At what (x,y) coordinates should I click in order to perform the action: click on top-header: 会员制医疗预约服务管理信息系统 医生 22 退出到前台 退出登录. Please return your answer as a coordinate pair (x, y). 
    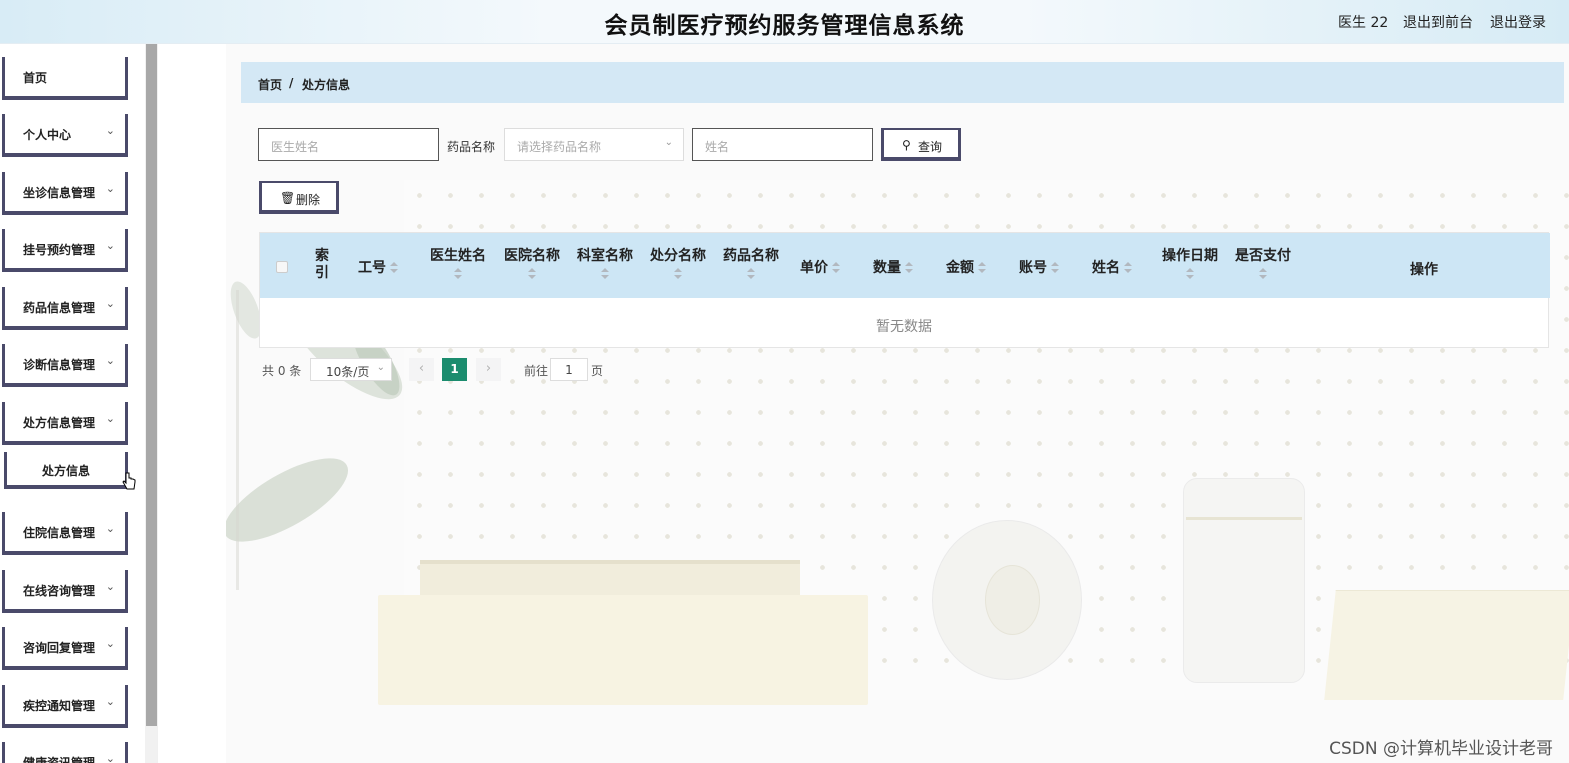
    Looking at the image, I should click on (784, 22).